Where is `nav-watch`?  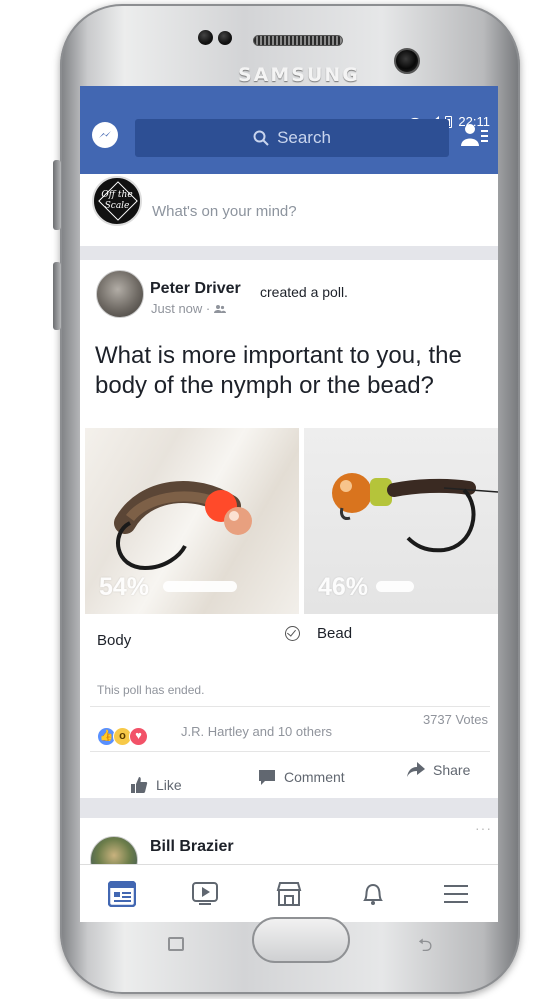
nav-watch is located at coordinates (205, 894).